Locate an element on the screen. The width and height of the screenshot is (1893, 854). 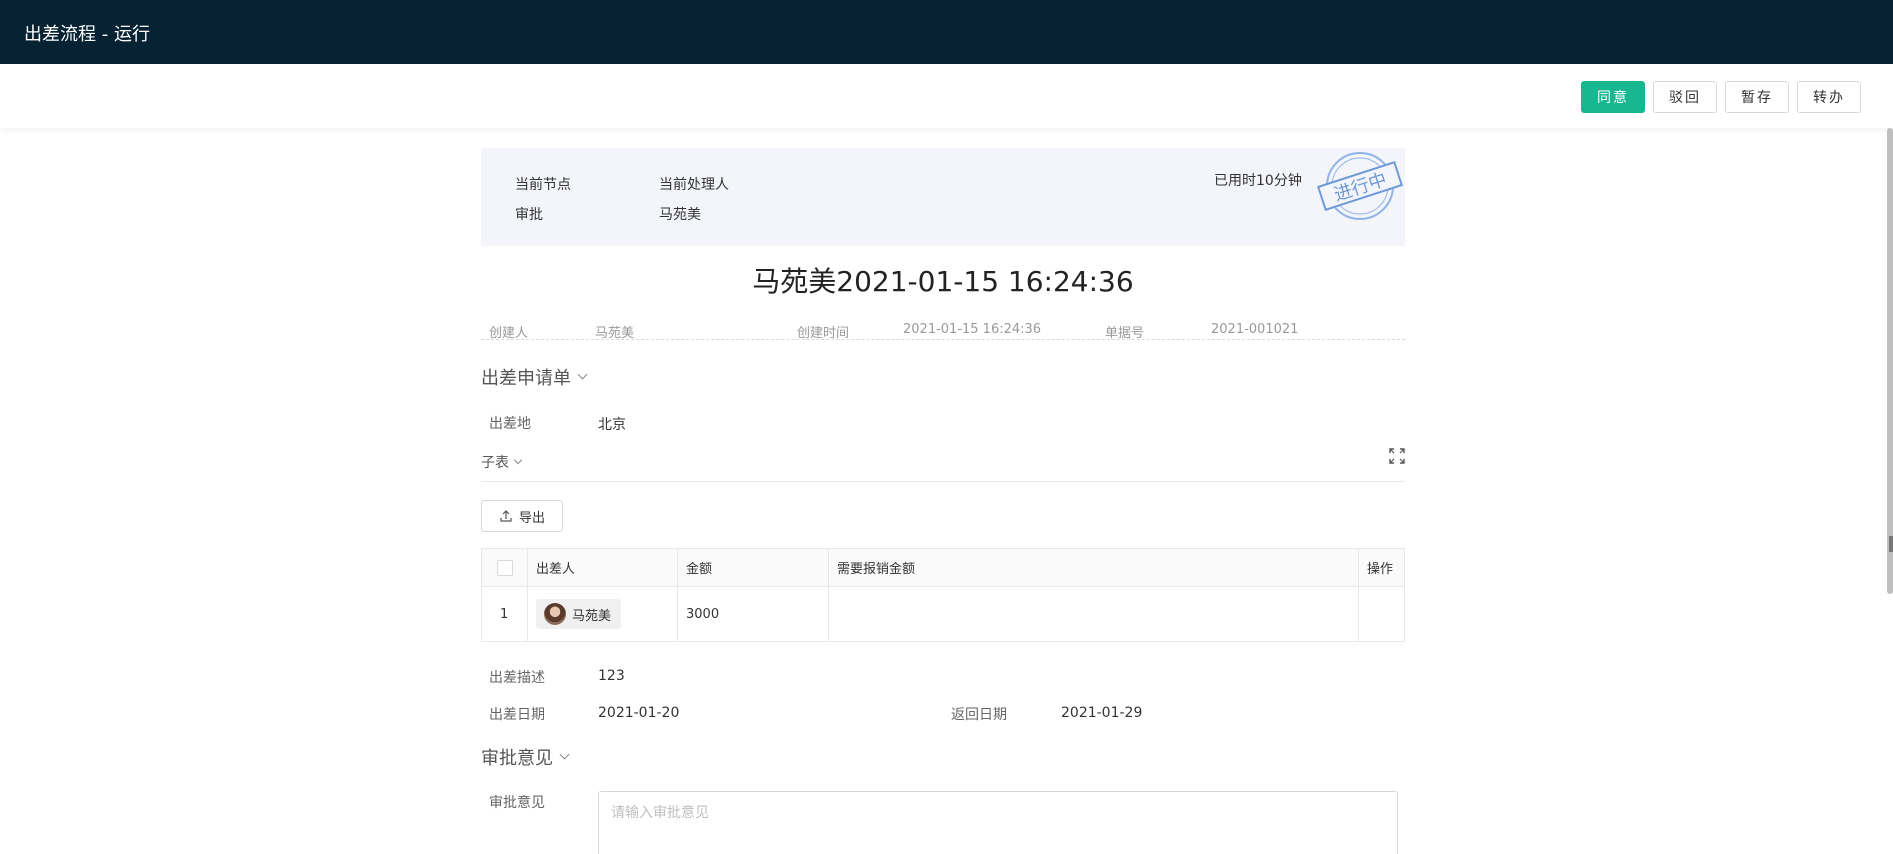
current-handler-value: 马苑美 is located at coordinates (680, 215).